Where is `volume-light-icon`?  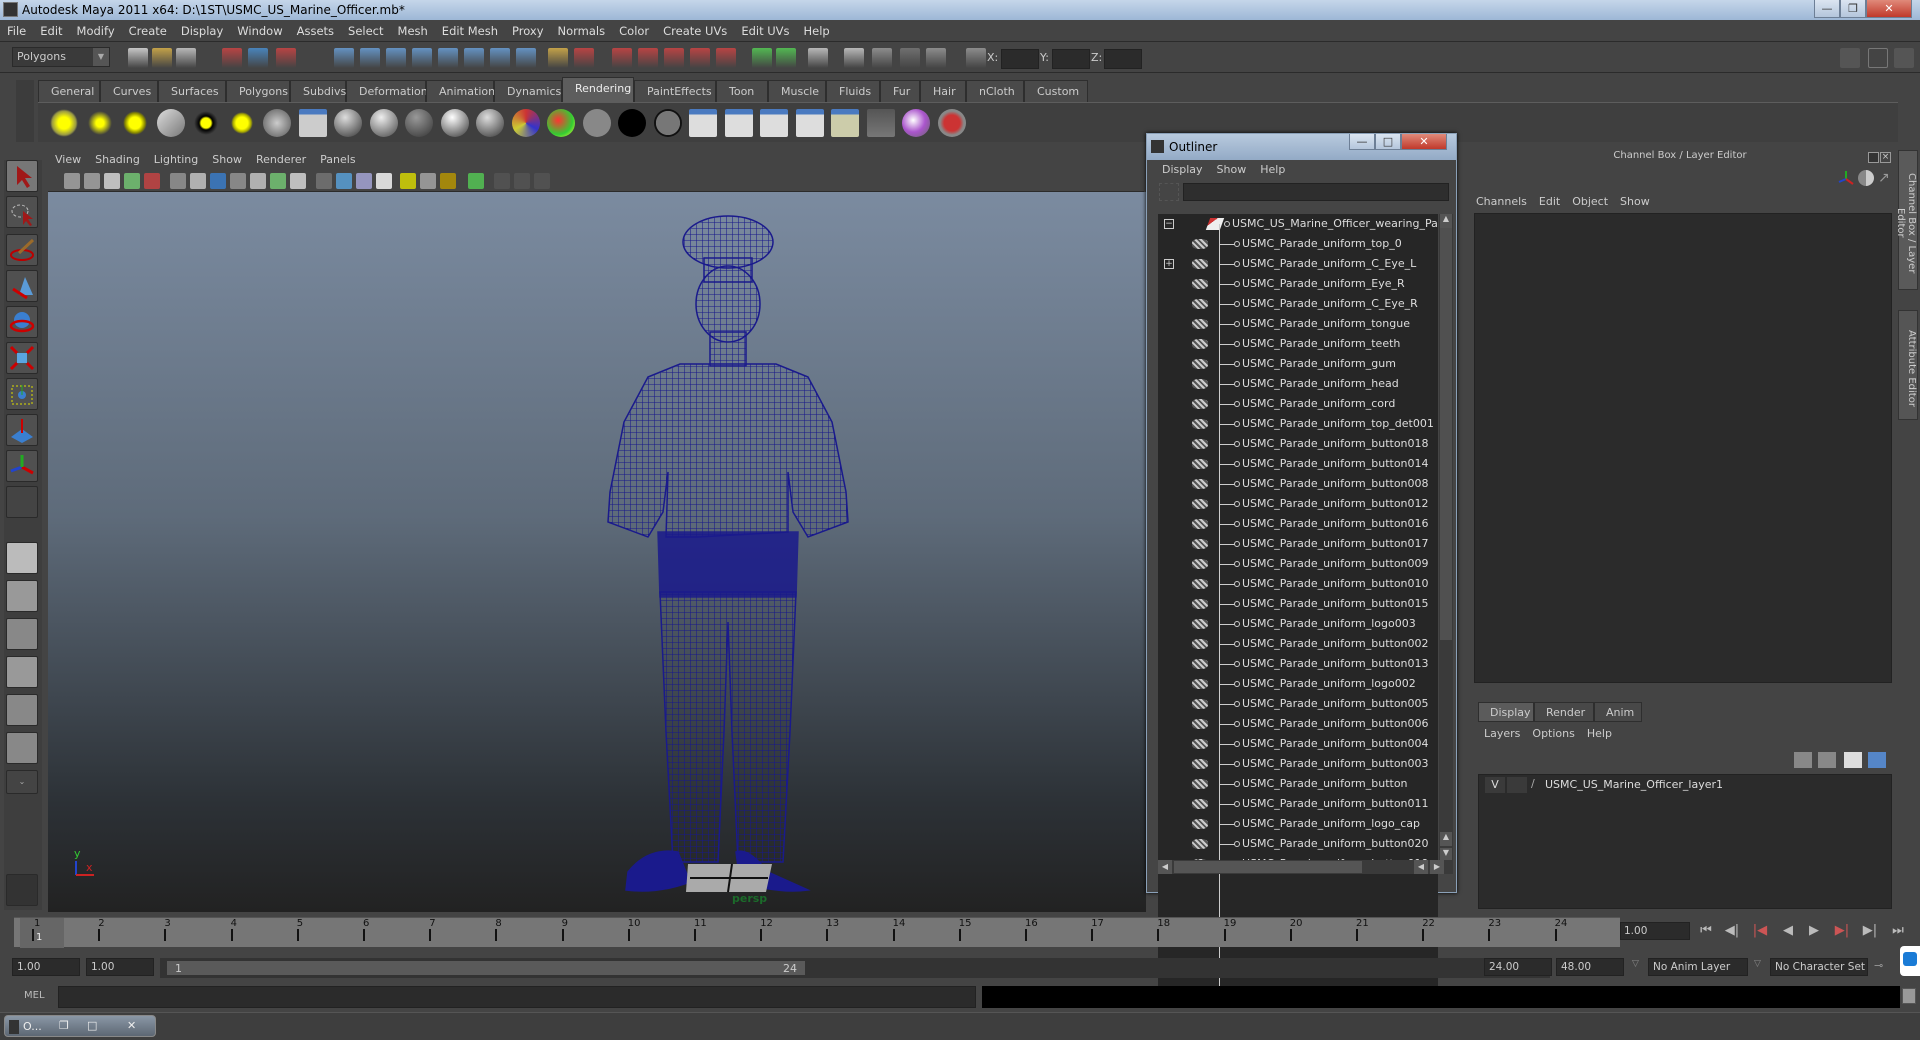 volume-light-icon is located at coordinates (241, 123).